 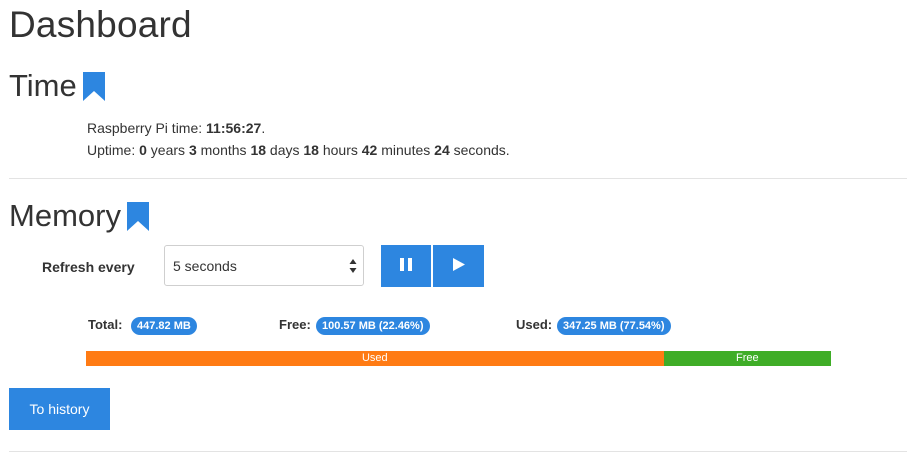 I want to click on page-title: Dashboard, so click(x=100, y=24).